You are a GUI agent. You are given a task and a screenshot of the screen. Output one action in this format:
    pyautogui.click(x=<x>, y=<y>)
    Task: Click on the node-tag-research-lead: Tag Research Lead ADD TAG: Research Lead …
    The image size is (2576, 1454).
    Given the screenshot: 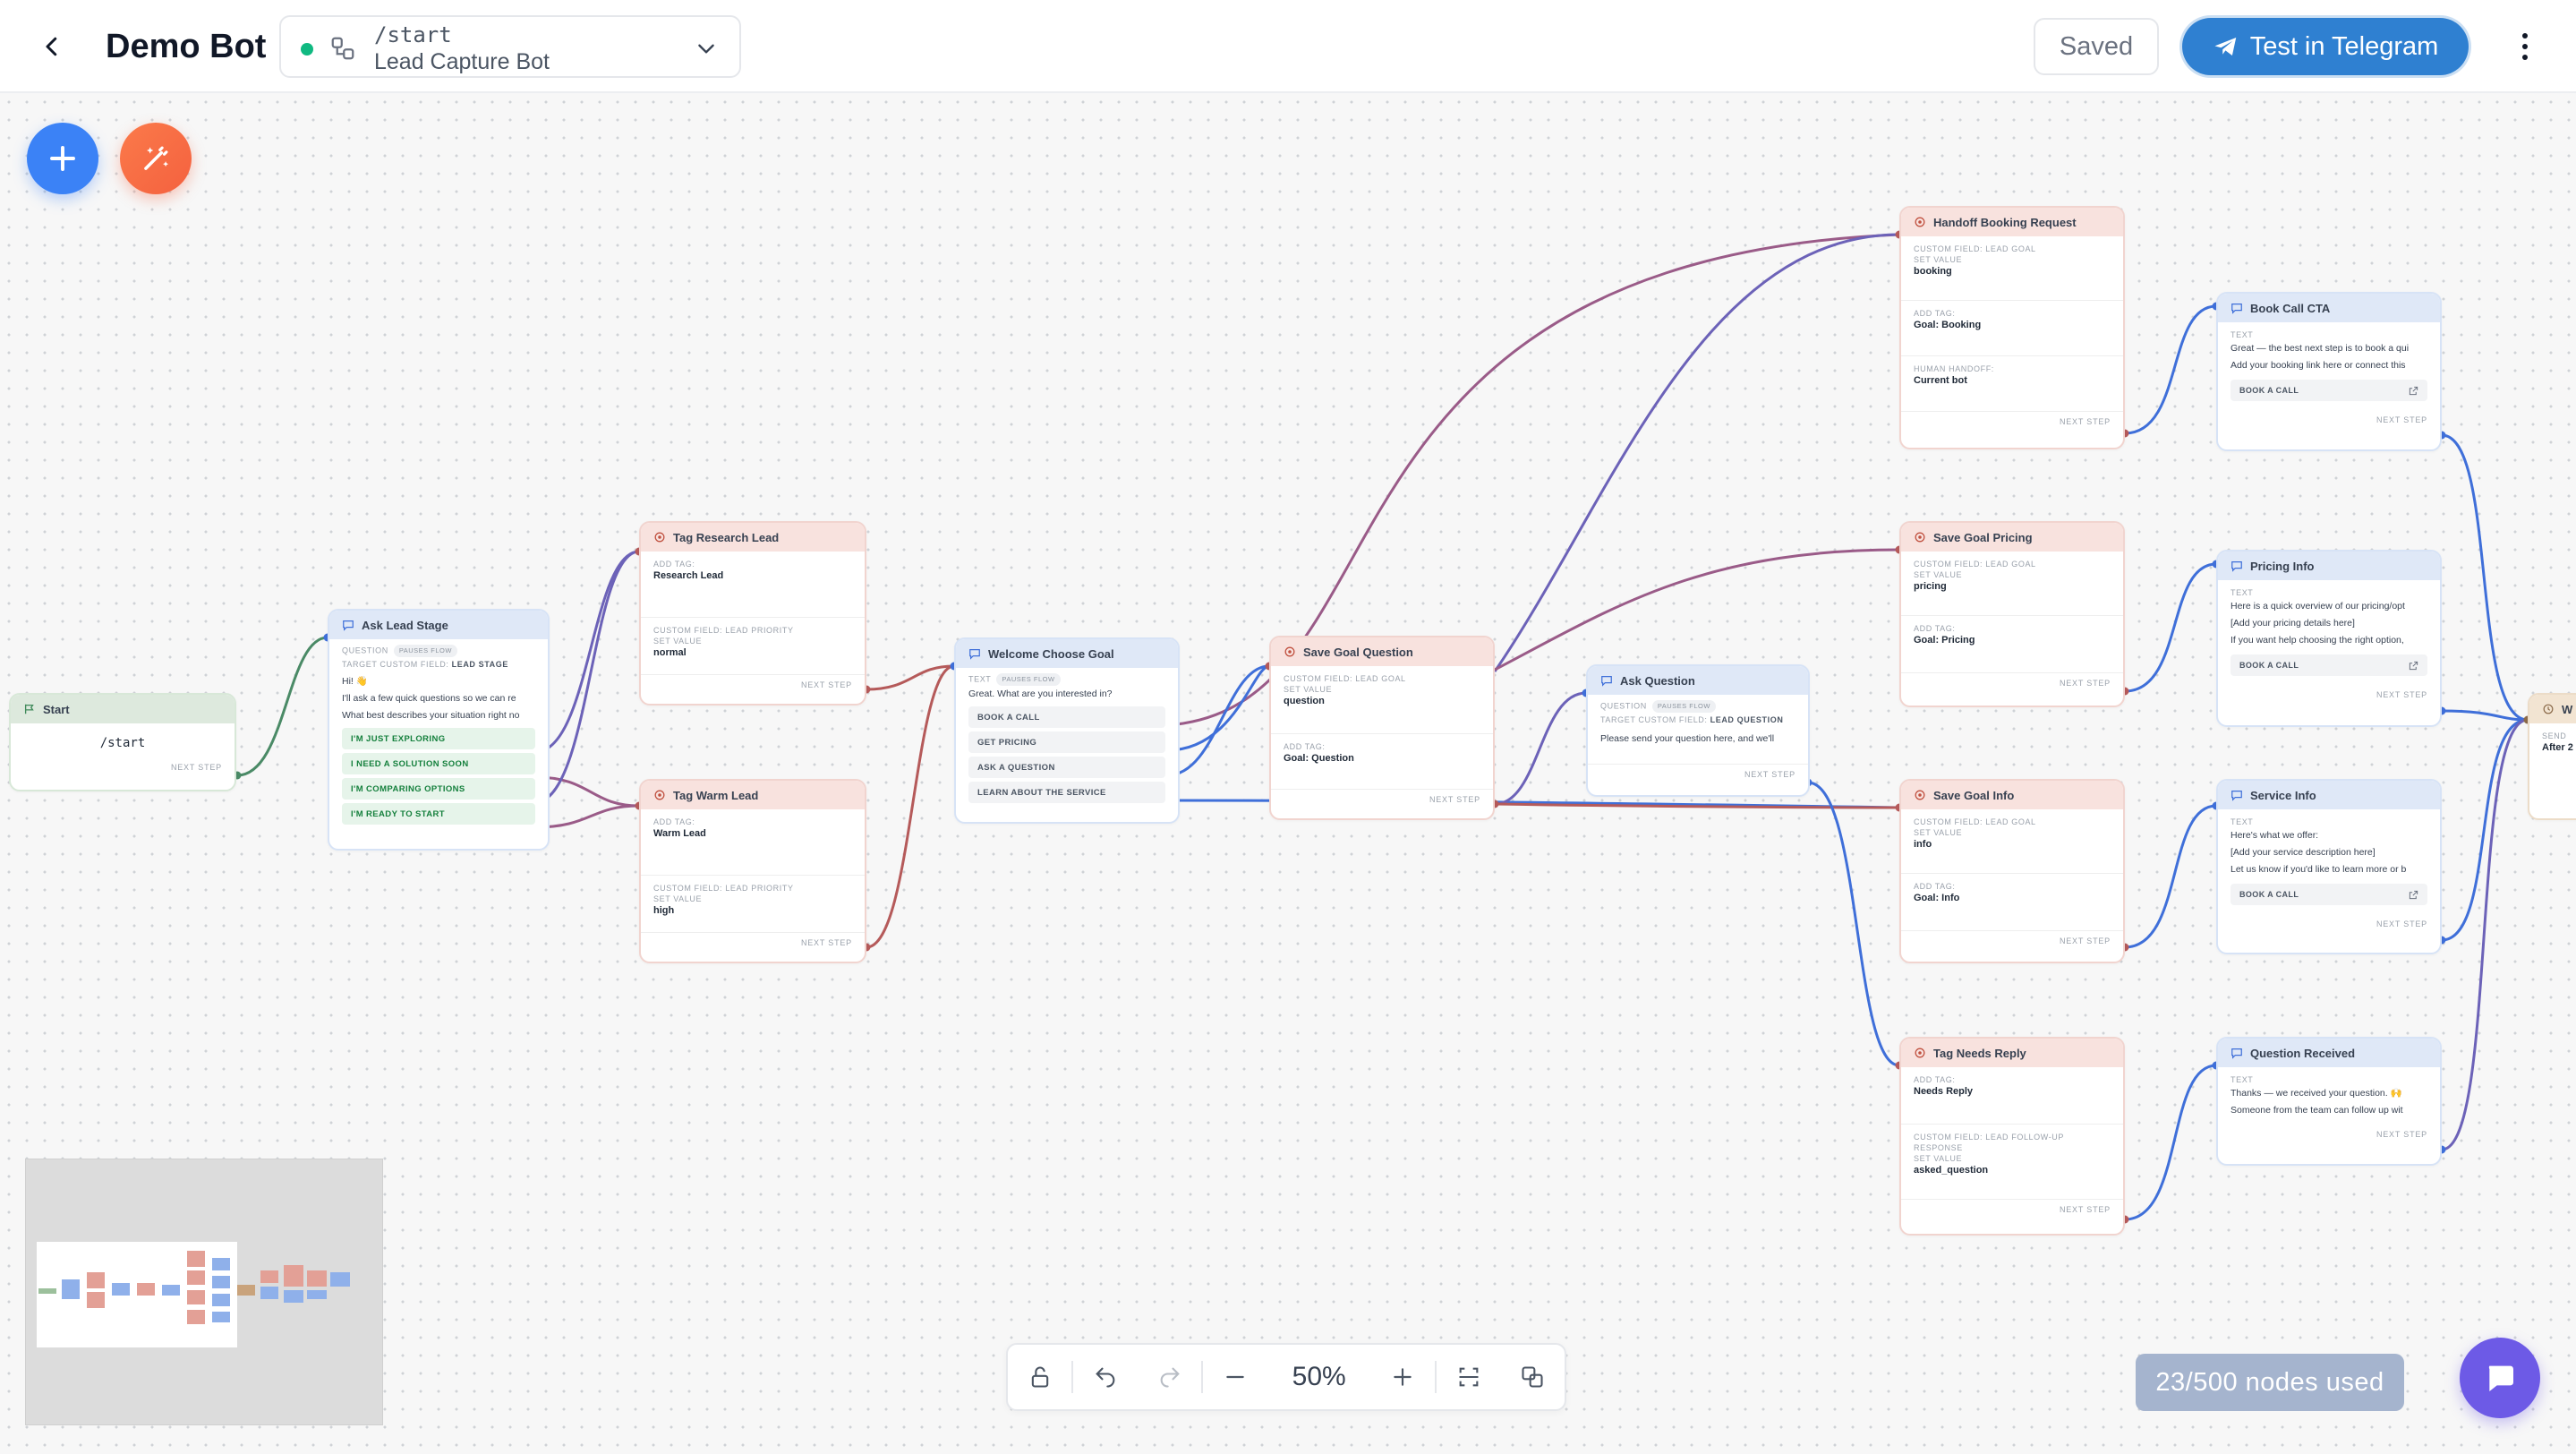 What is the action you would take?
    pyautogui.click(x=752, y=613)
    